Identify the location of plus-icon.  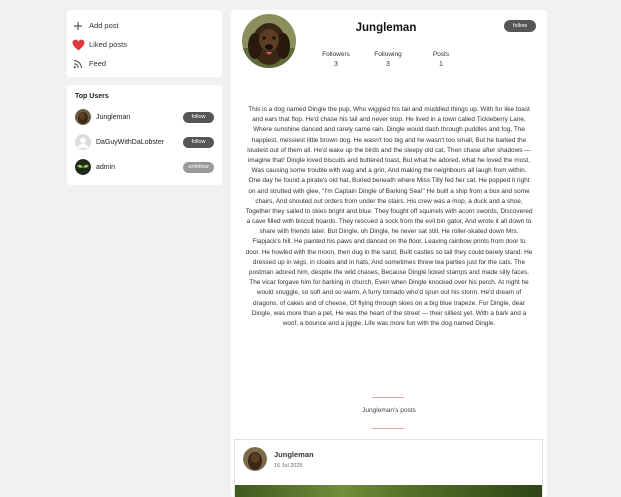
(78, 26).